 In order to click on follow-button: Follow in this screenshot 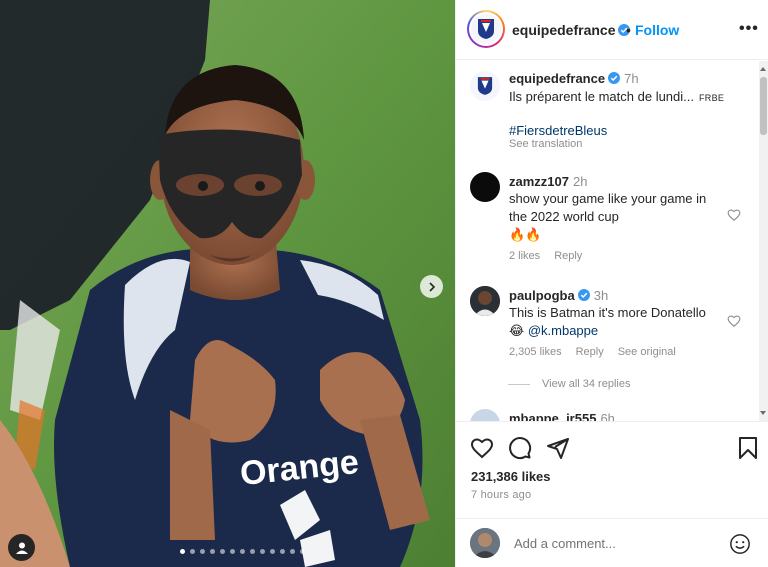, I will do `click(657, 30)`.